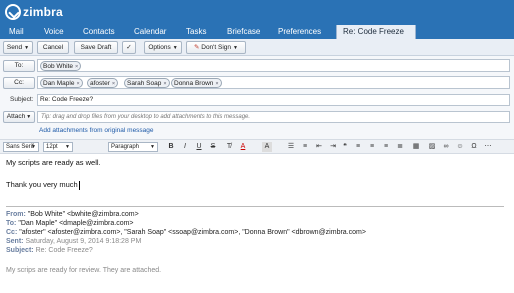 This screenshot has height=293, width=514. Describe the element at coordinates (216, 47) in the screenshot. I see `dont-sign-button: ✎ Don't Sign ▼` at that location.